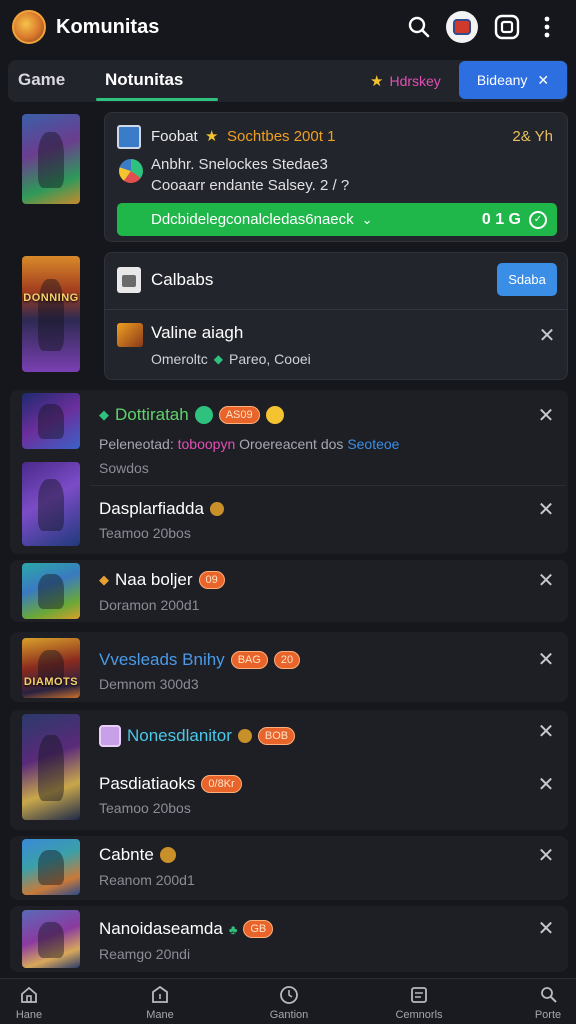  I want to click on status-icon, so click(203, 415).